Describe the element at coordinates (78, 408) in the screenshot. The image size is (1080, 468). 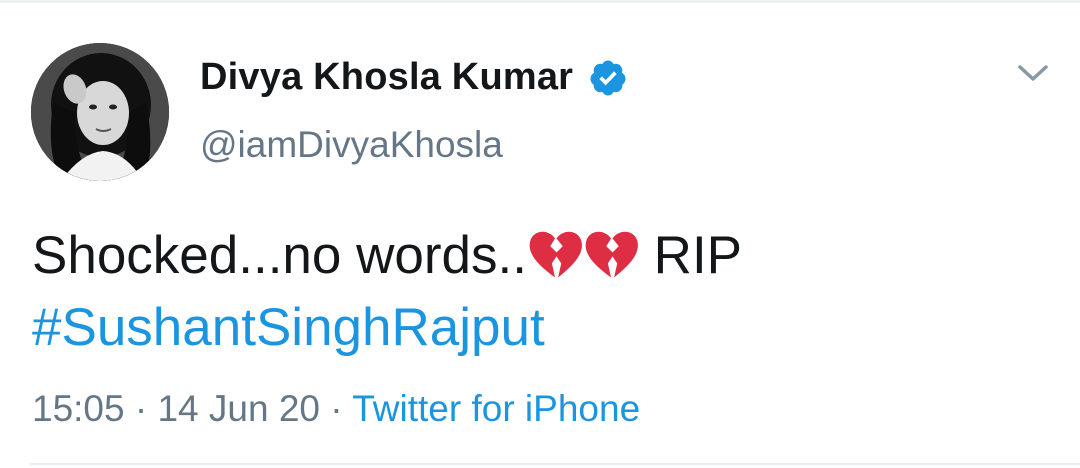
I see `tweet-time: 15:05` at that location.